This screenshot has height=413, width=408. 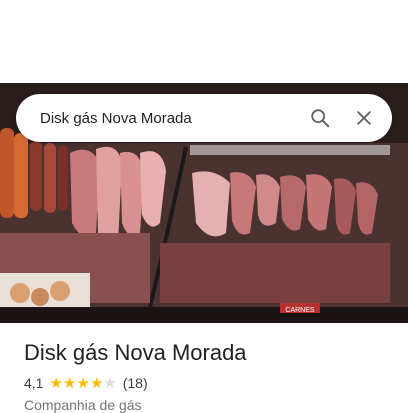 What do you see at coordinates (300, 310) in the screenshot?
I see `sign-text: CARNES` at bounding box center [300, 310].